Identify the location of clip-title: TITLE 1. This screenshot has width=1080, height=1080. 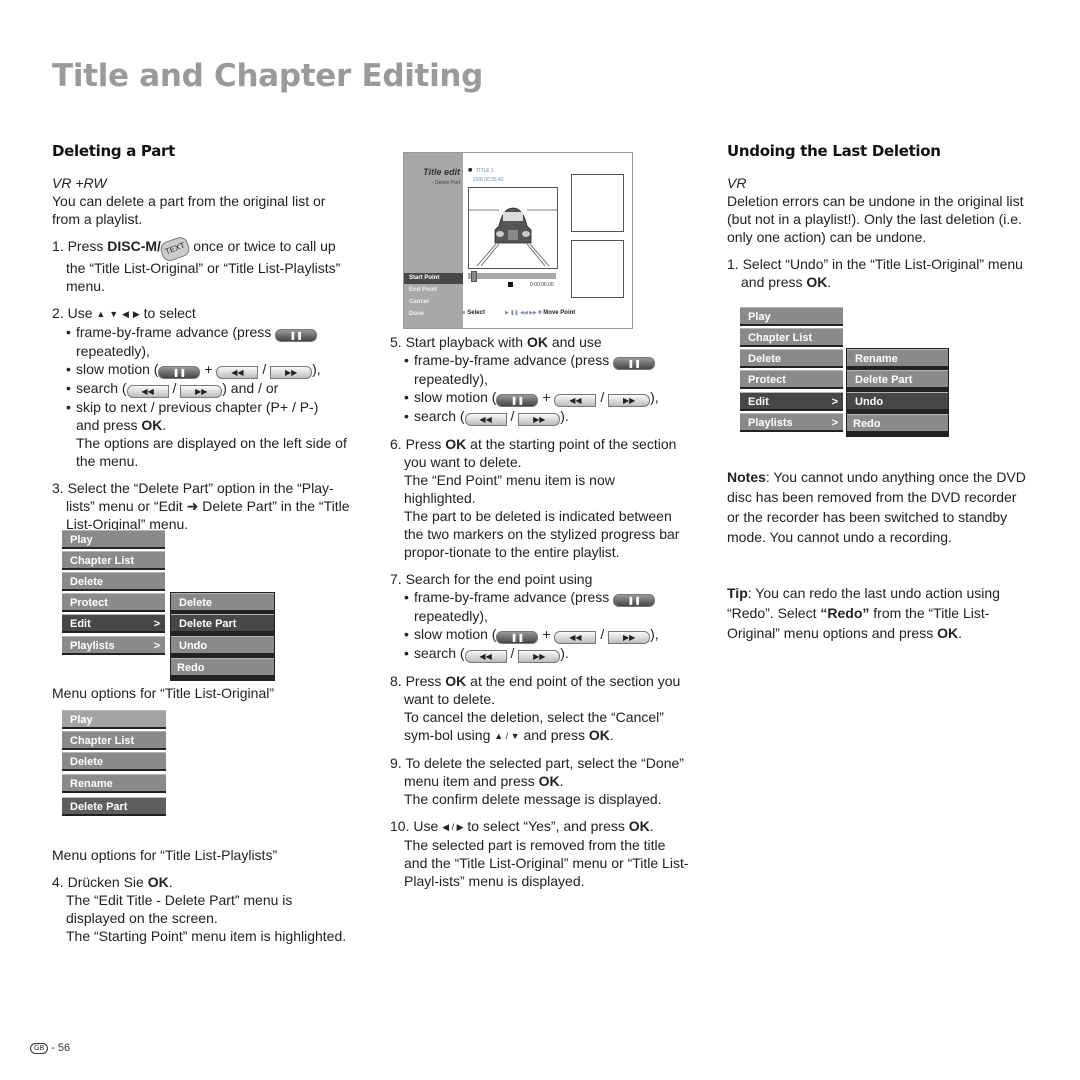
(485, 171).